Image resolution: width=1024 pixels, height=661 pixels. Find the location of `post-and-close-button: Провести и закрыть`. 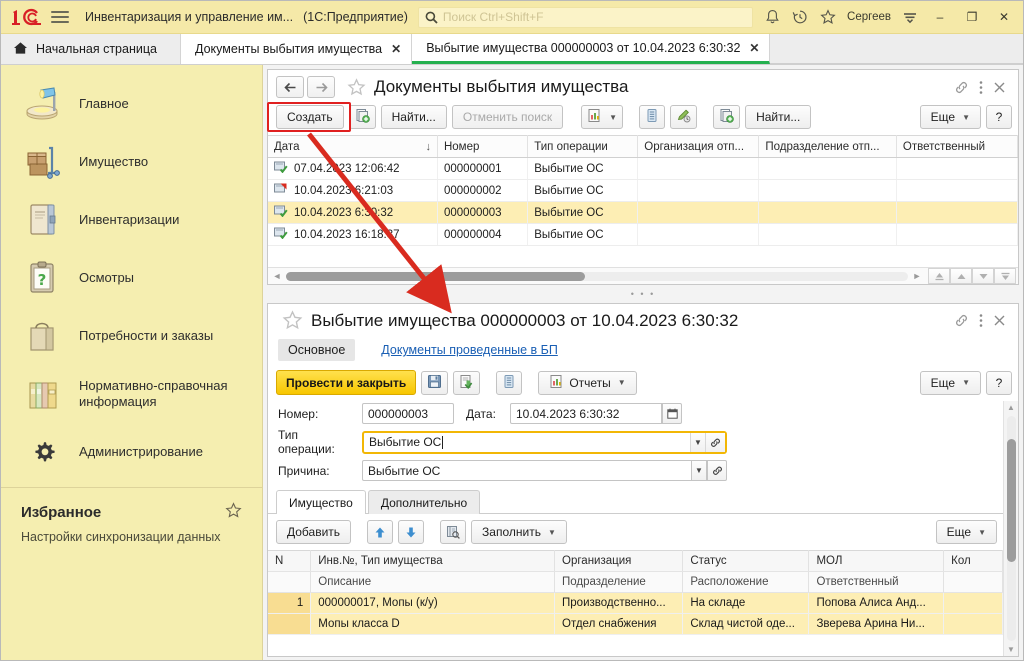

post-and-close-button: Провести и закрыть is located at coordinates (346, 382).